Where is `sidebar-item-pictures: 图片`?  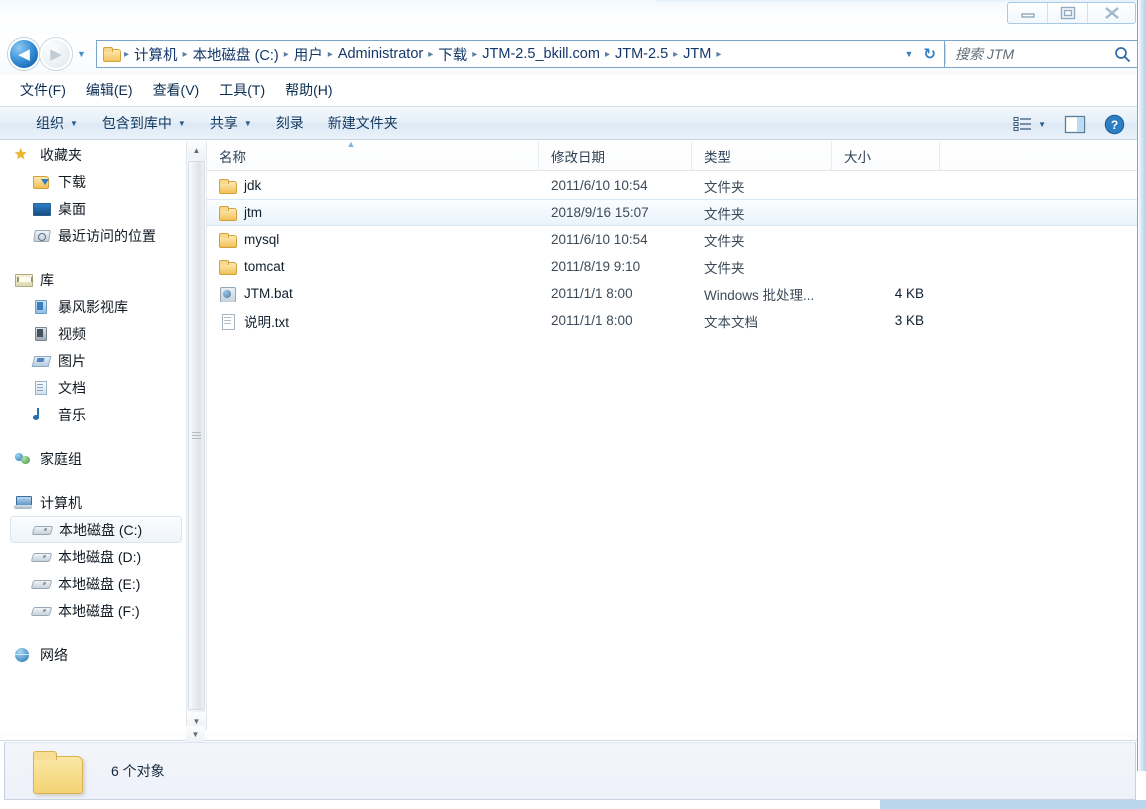 sidebar-item-pictures: 图片 is located at coordinates (93, 360).